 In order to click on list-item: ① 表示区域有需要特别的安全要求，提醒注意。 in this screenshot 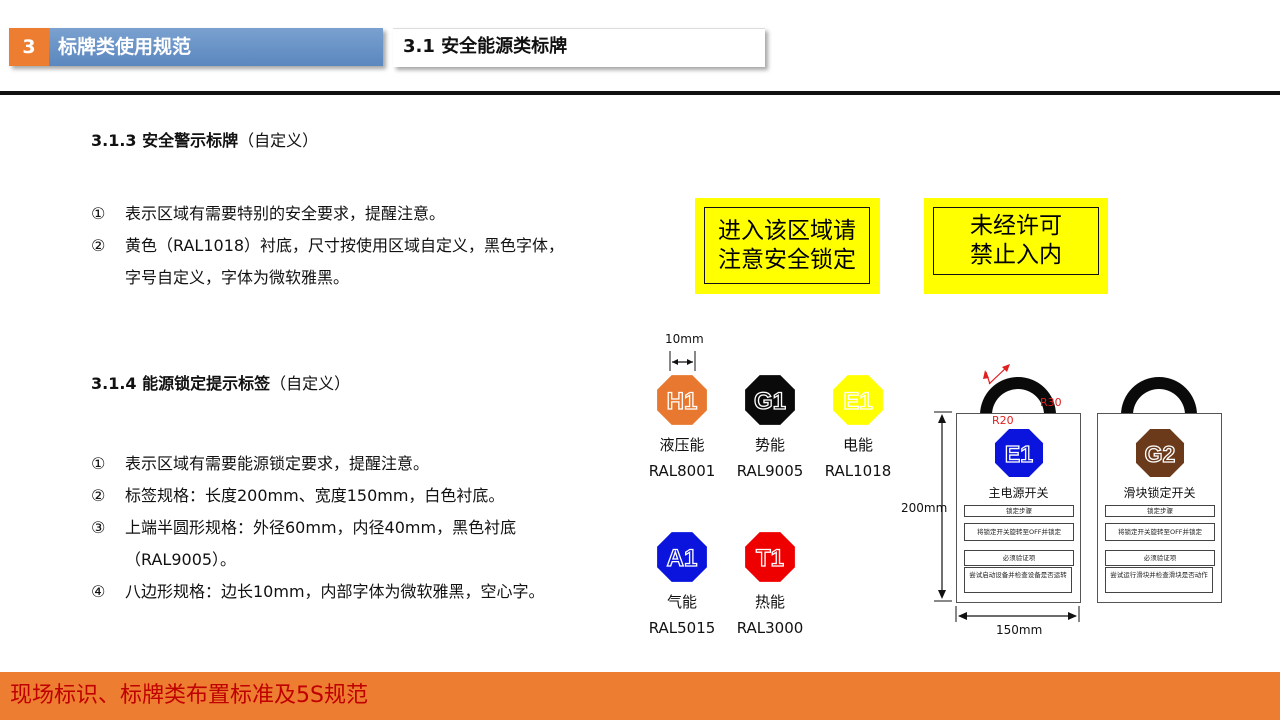, I will do `click(268, 213)`.